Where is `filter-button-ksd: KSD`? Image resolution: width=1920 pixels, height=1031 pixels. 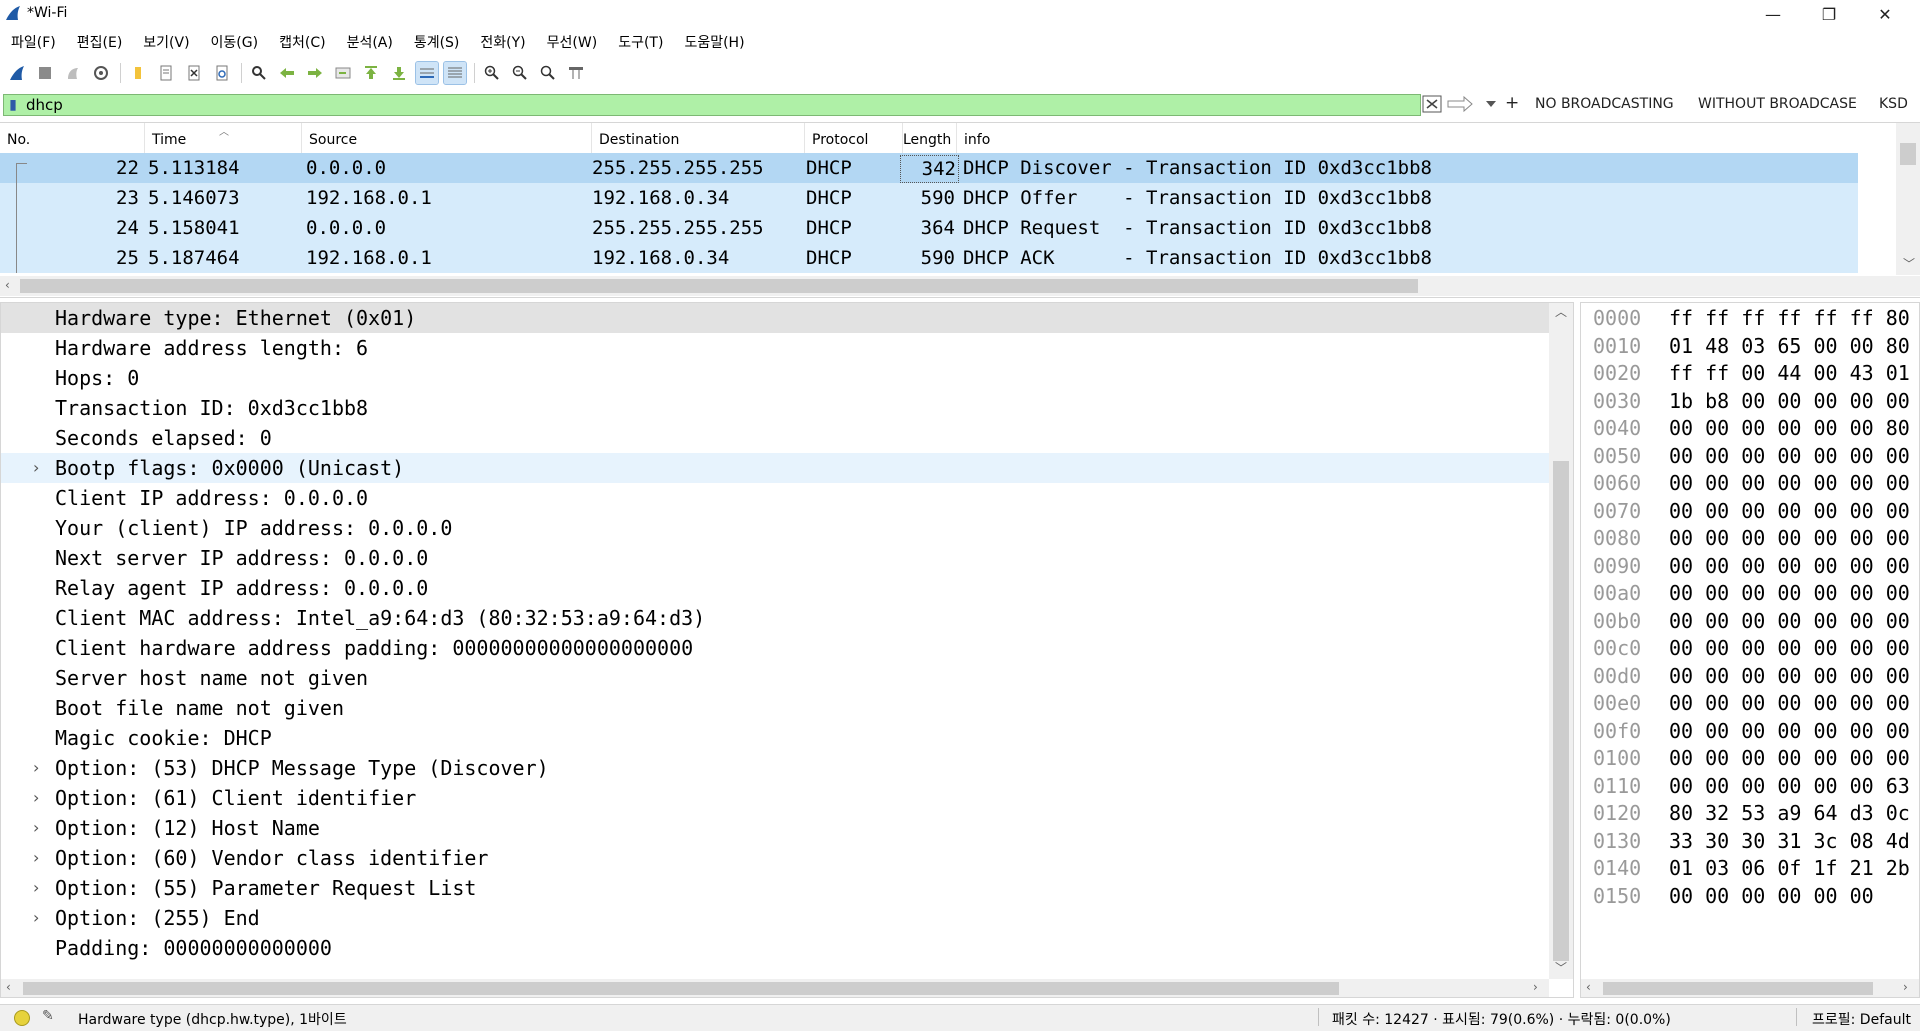 filter-button-ksd: KSD is located at coordinates (1893, 104).